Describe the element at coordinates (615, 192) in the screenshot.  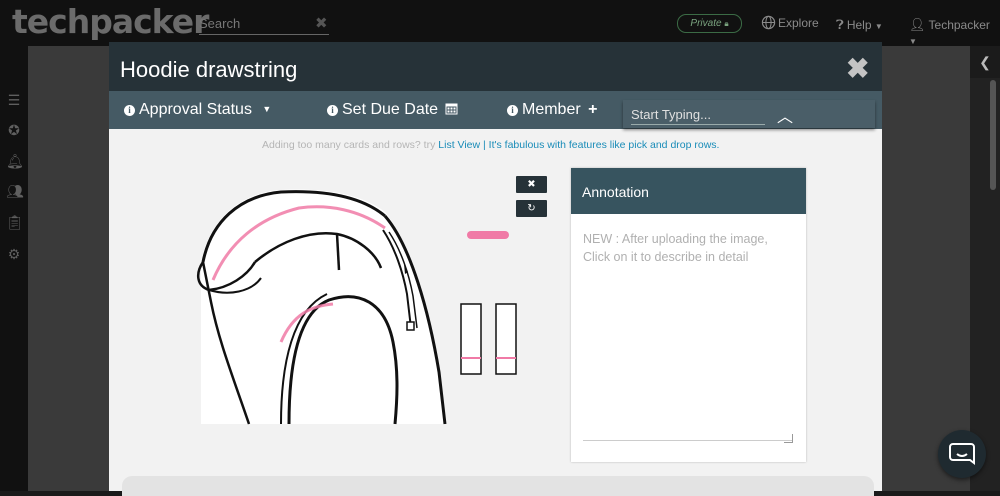
I see `annotation-title: Annotation` at that location.